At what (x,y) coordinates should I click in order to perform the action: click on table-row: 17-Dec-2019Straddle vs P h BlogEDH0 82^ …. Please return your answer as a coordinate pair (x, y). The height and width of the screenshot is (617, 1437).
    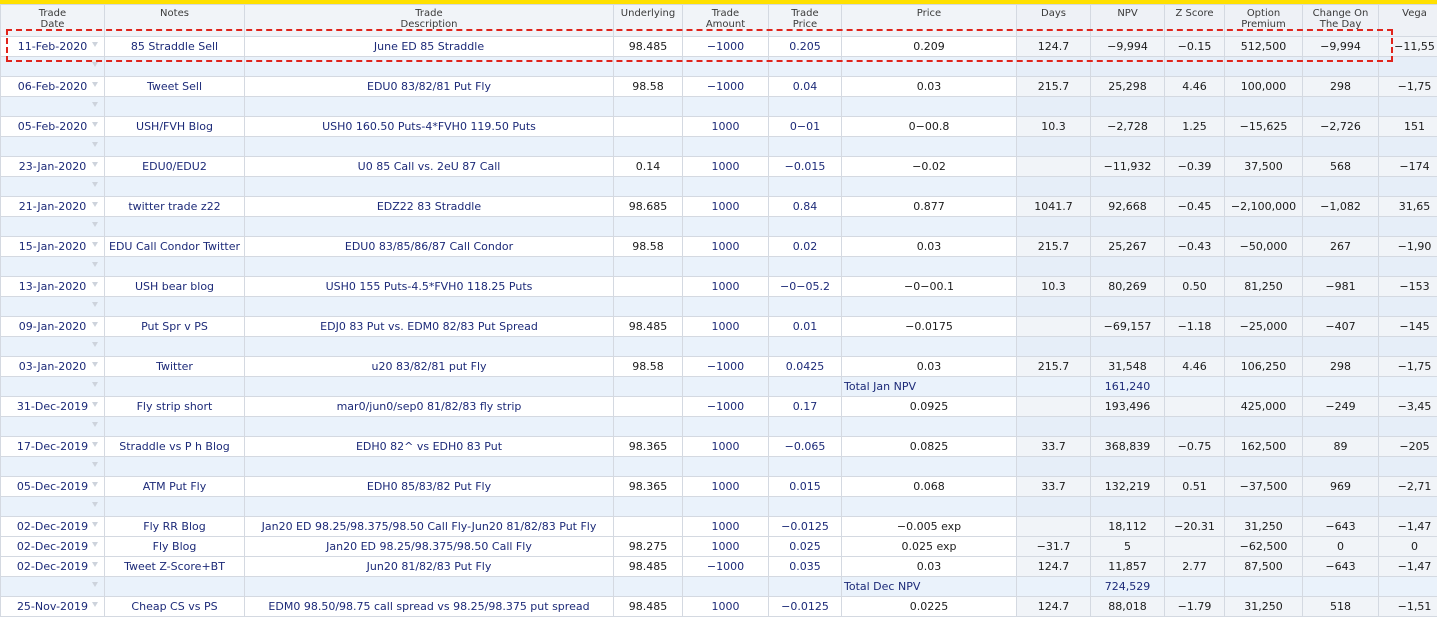
    Looking at the image, I should click on (719, 447).